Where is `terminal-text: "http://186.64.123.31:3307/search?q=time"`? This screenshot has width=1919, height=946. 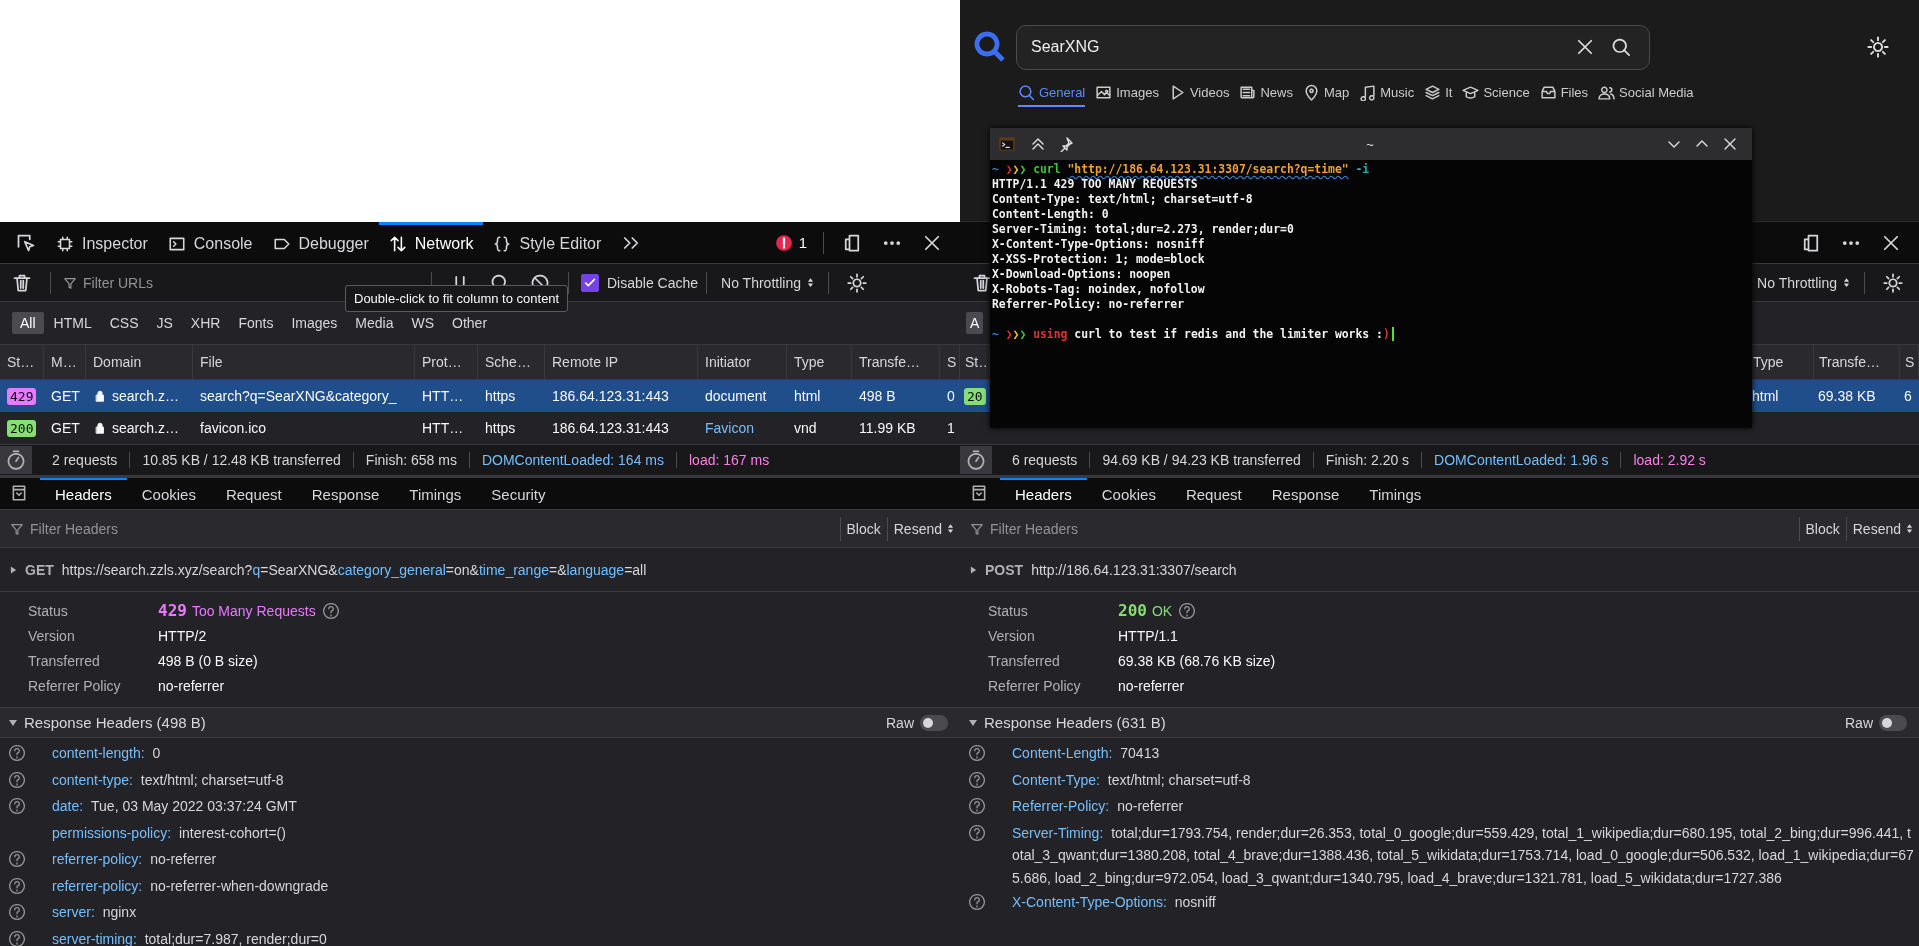
terminal-text: "http://186.64.123.31:3307/search?q=time" is located at coordinates (1208, 169).